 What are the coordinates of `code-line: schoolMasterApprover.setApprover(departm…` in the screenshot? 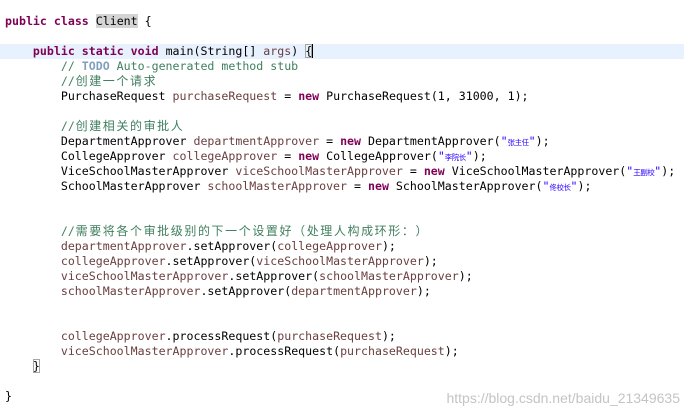 It's located at (342, 291).